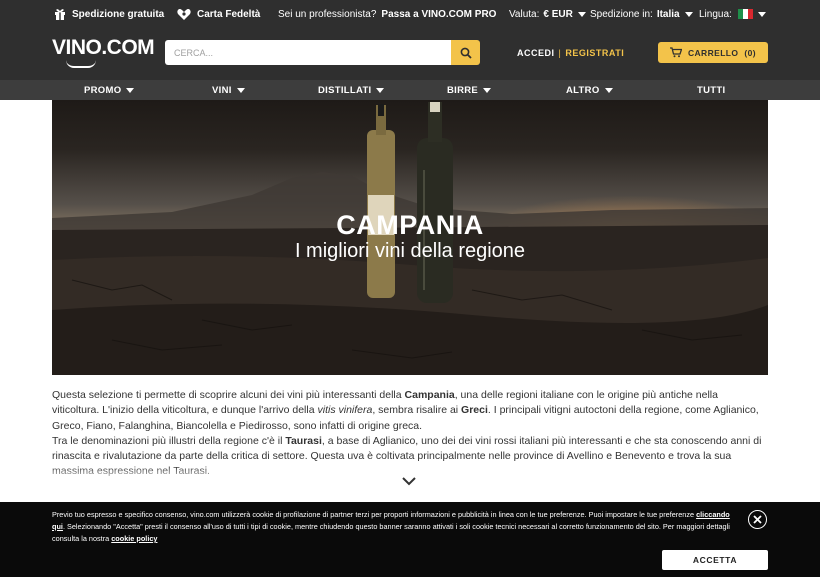 Image resolution: width=820 pixels, height=577 pixels. Describe the element at coordinates (222, 90) in the screenshot. I see `nav-label: VINI` at that location.